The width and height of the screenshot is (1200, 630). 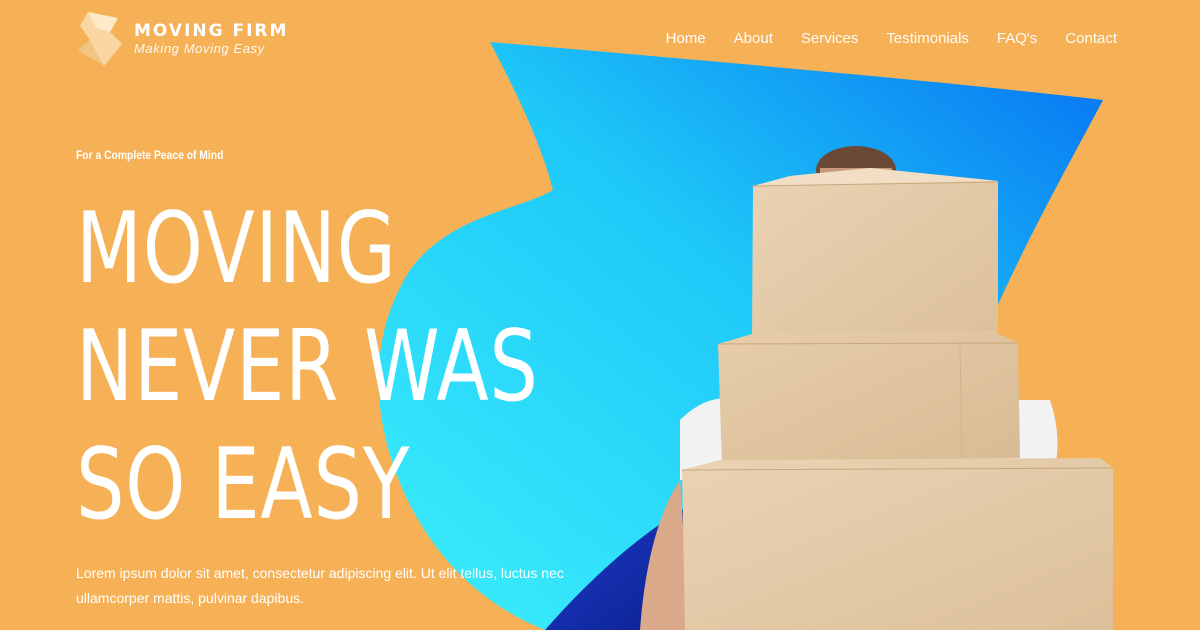 I want to click on nav-testimonials: Testimonials, so click(x=927, y=38).